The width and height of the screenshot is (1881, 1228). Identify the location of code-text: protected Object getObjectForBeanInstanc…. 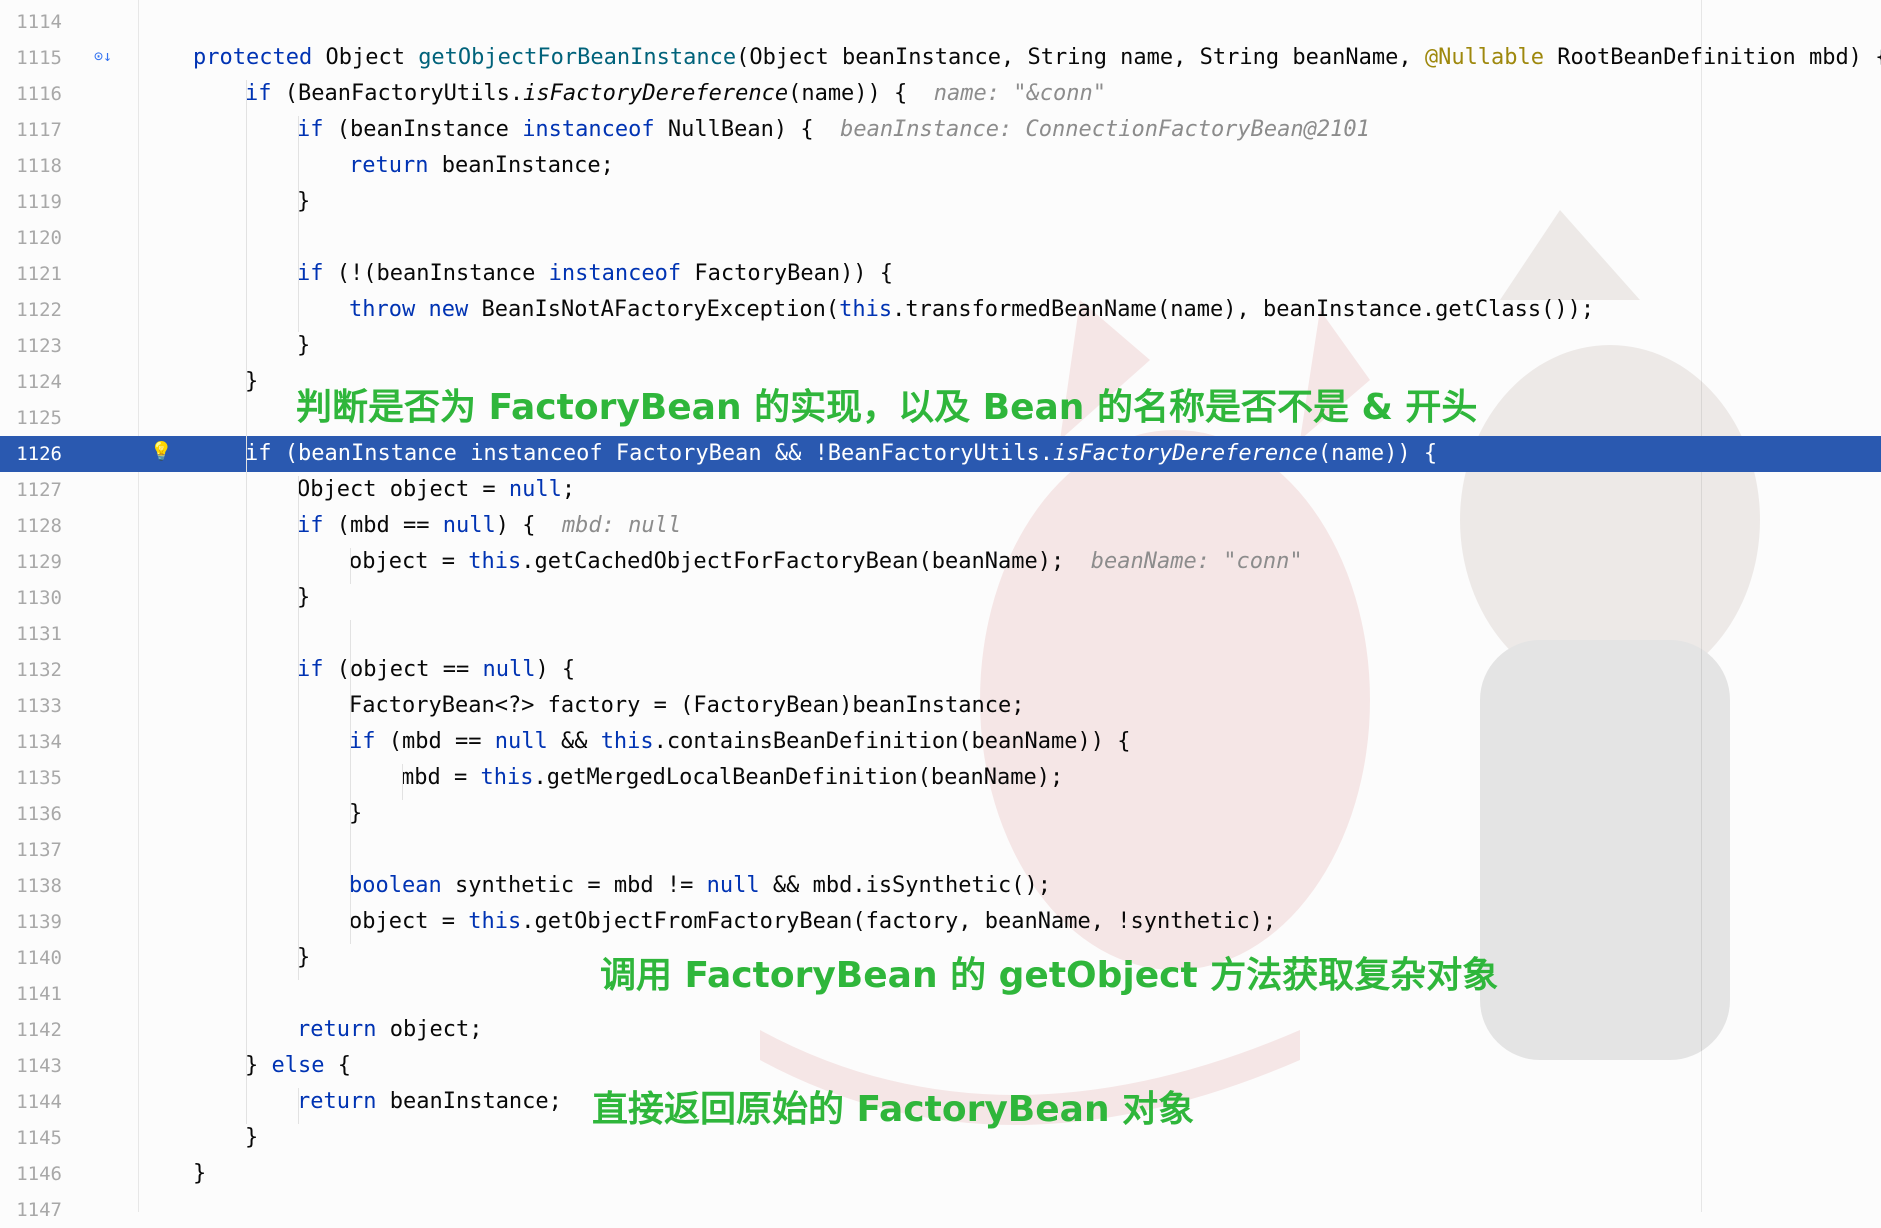
(1037, 58).